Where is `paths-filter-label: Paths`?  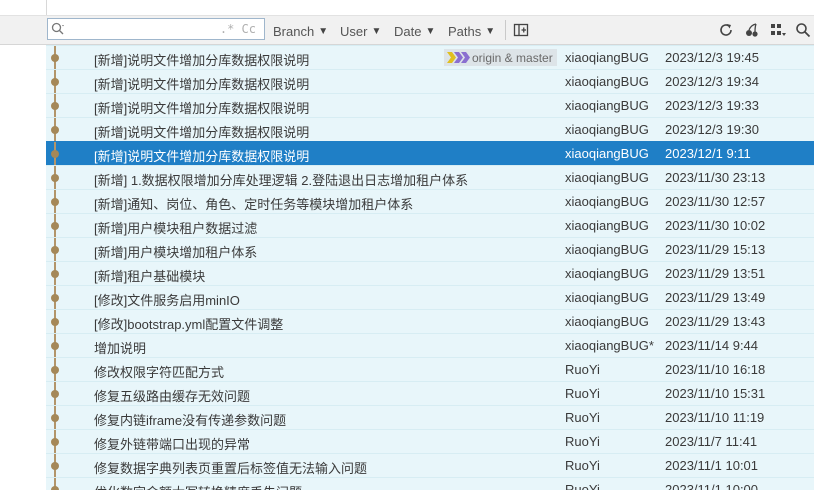
paths-filter-label: Paths is located at coordinates (465, 31).